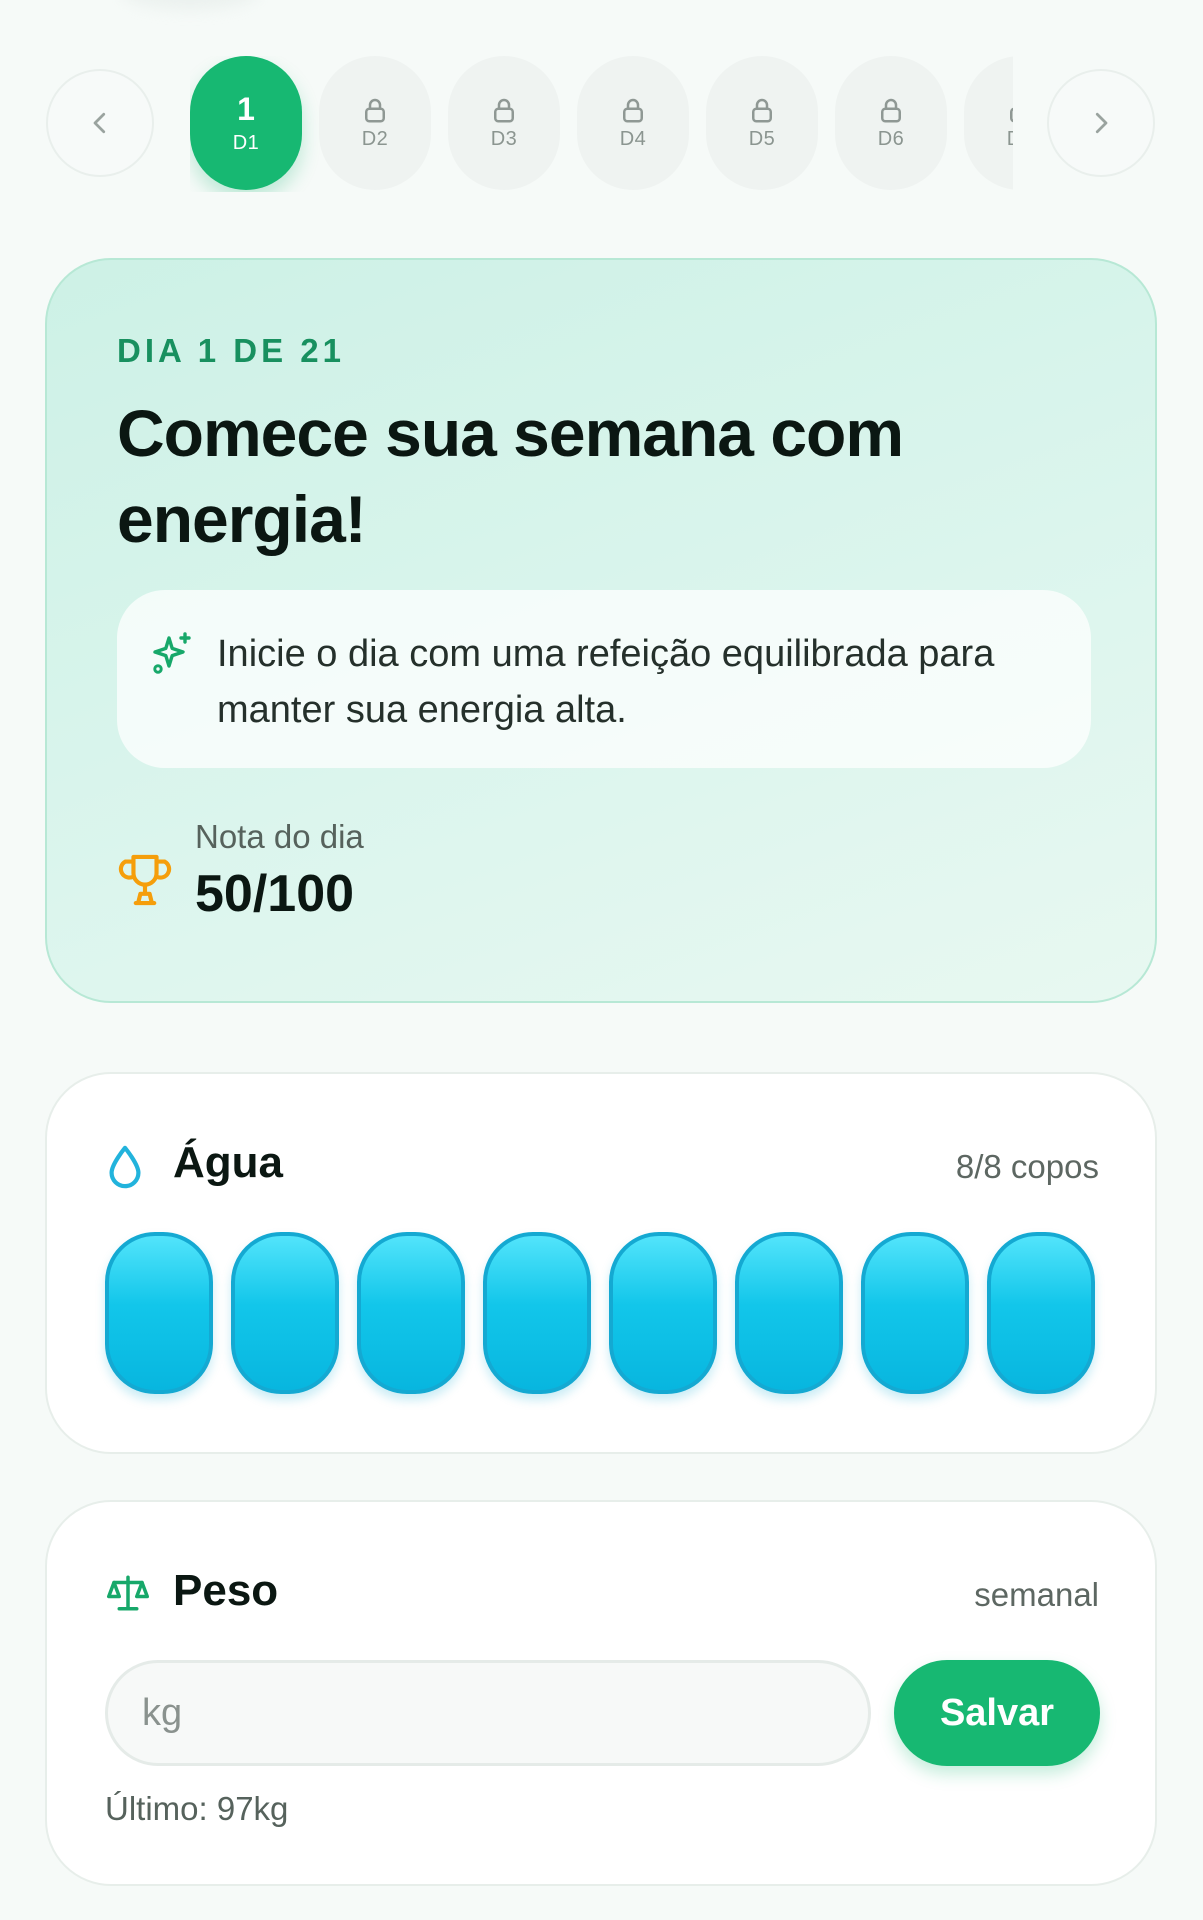 Image resolution: width=1203 pixels, height=1920 pixels. I want to click on water-cups, so click(600, 1313).